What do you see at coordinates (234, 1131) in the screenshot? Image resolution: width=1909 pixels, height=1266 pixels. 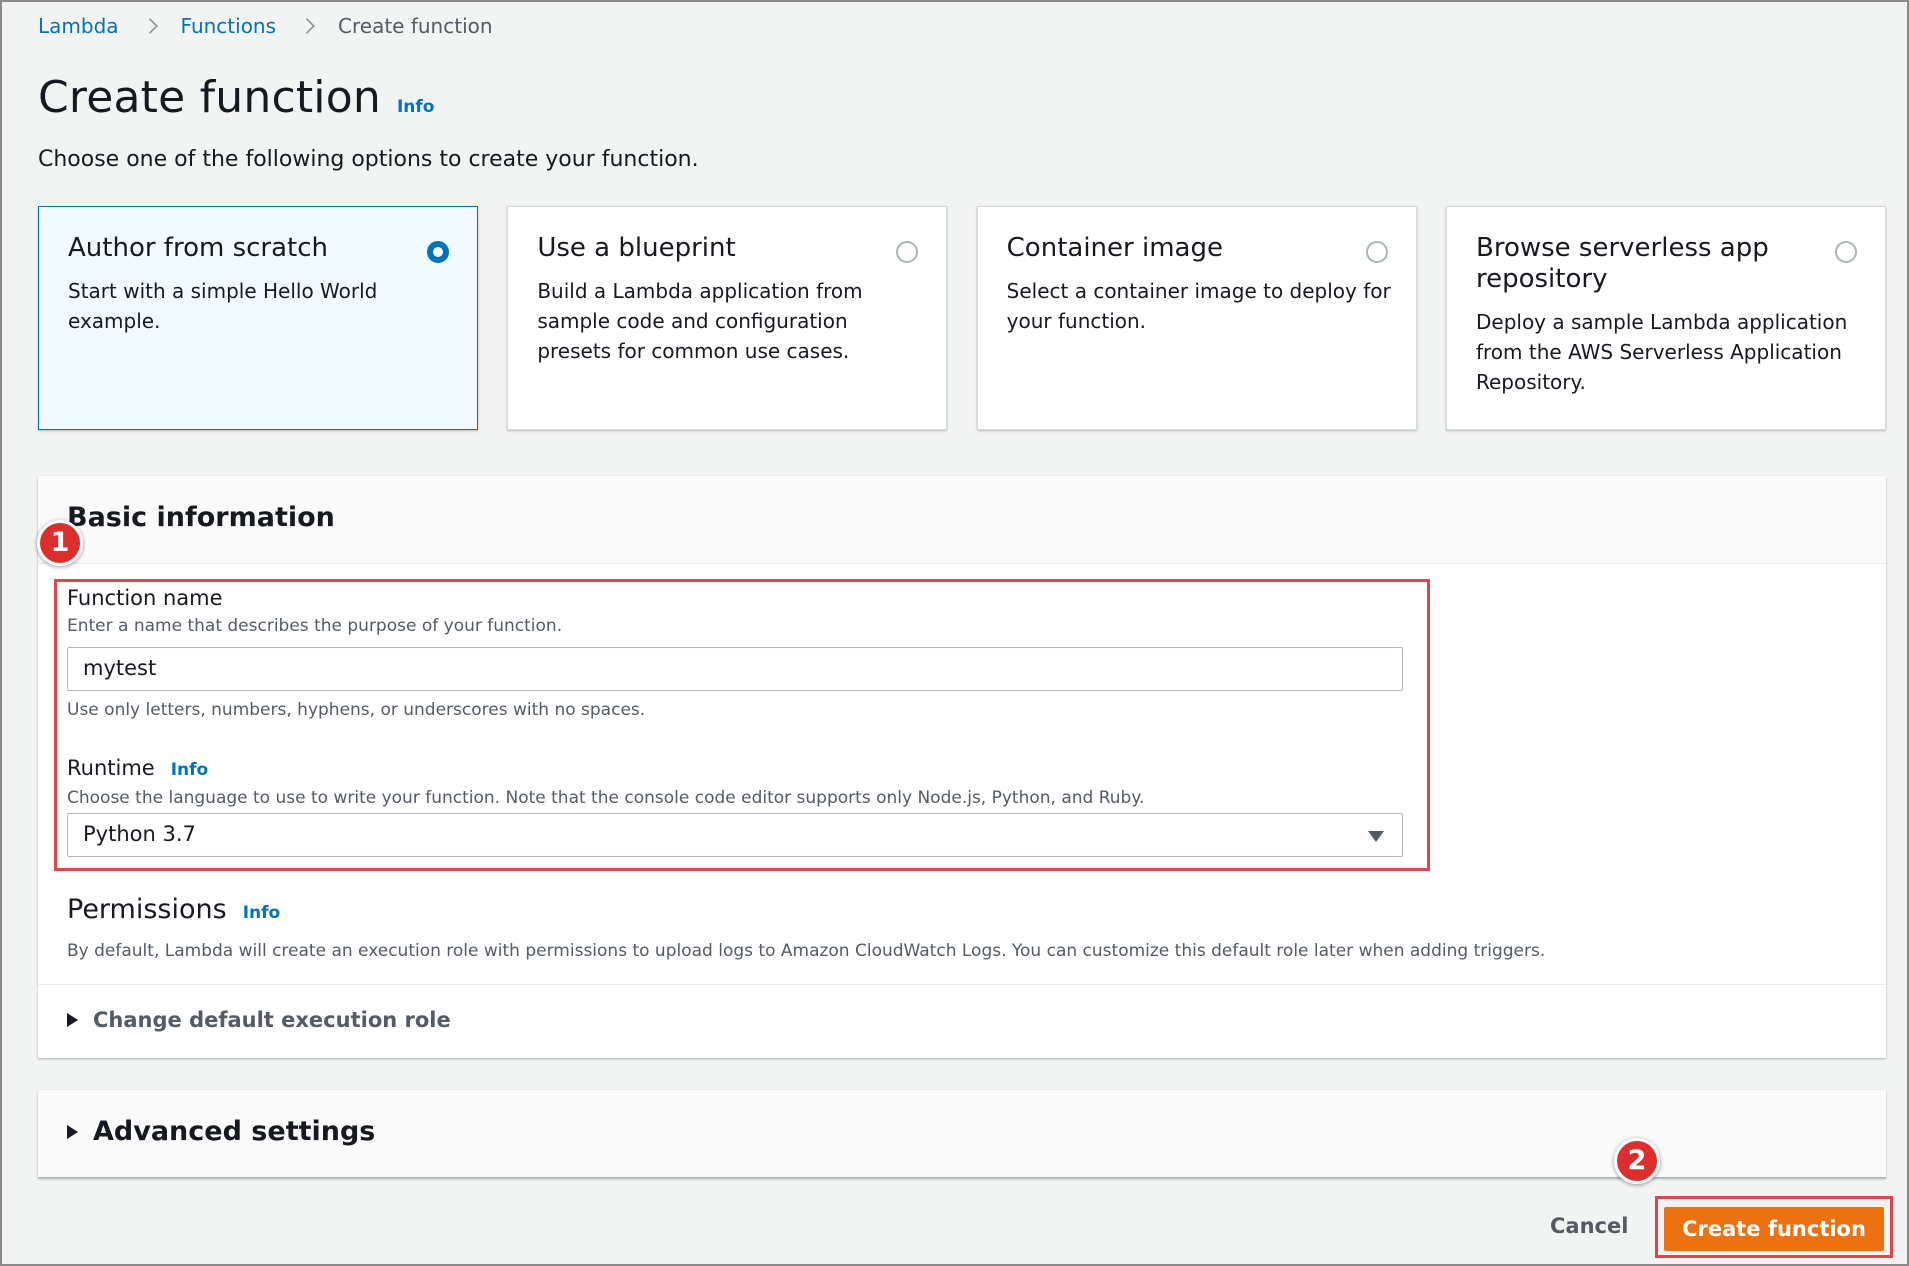 I see `advanced-settings-label: Advanced settings` at bounding box center [234, 1131].